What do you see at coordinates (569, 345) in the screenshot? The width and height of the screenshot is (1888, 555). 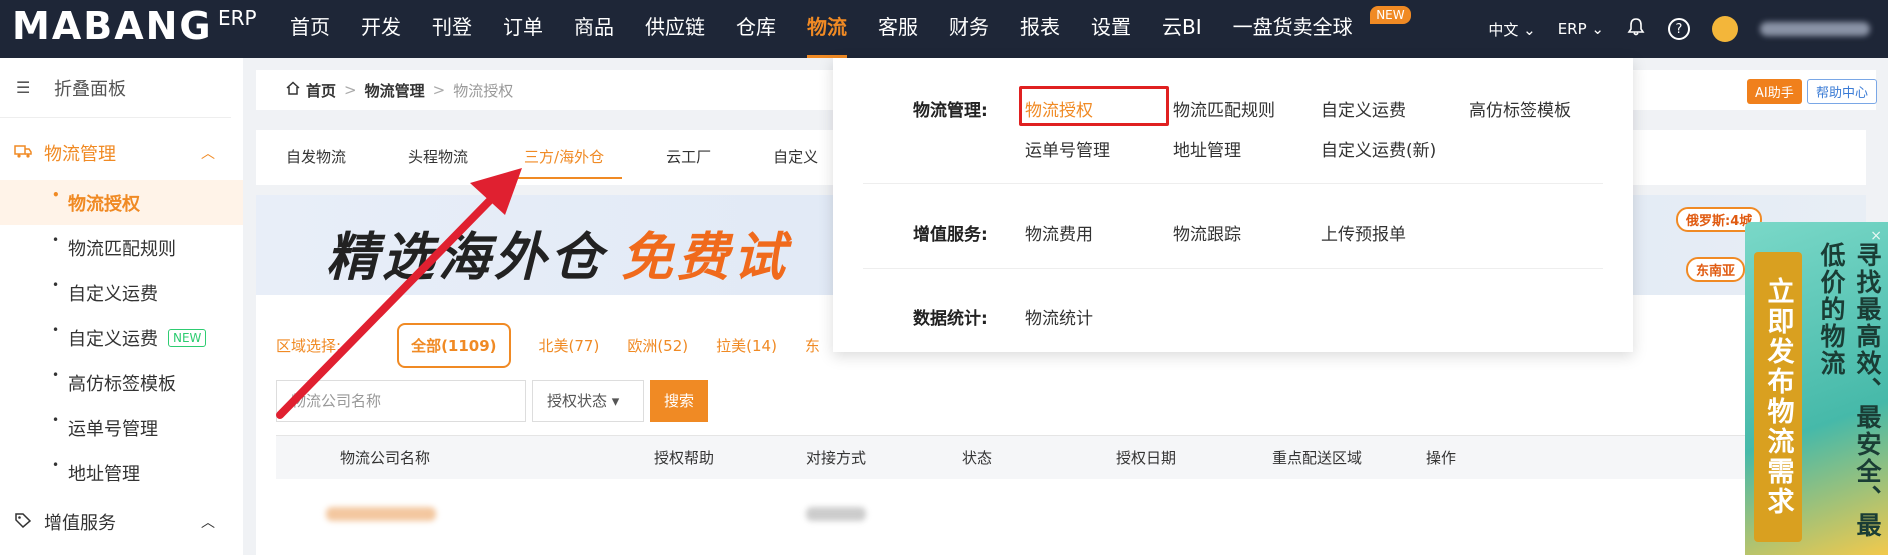 I see `region-option-north-america: 北美(77)` at bounding box center [569, 345].